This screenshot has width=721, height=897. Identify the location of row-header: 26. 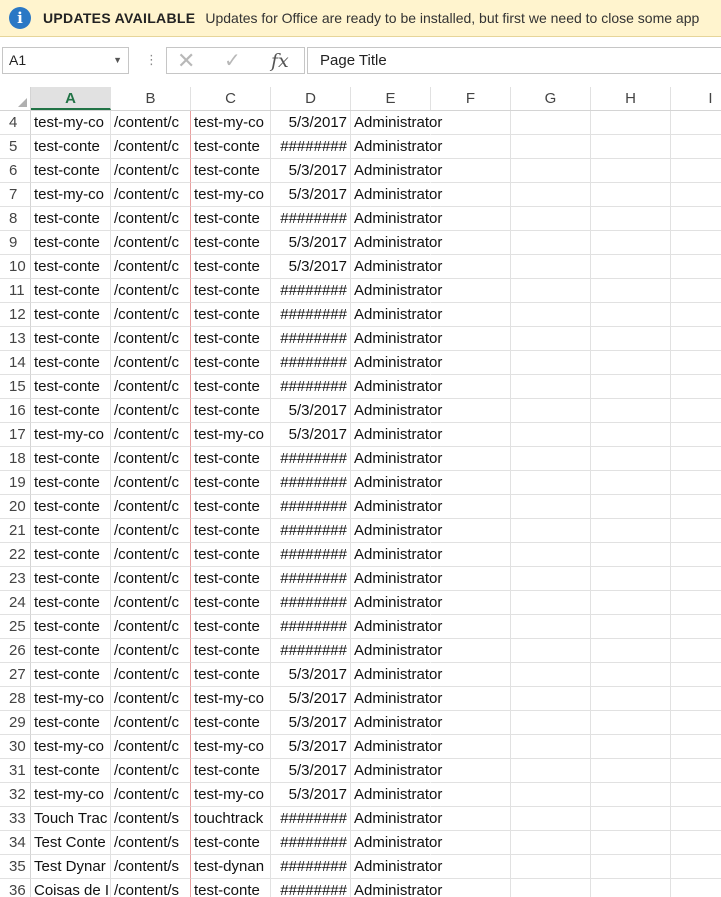
(15, 651).